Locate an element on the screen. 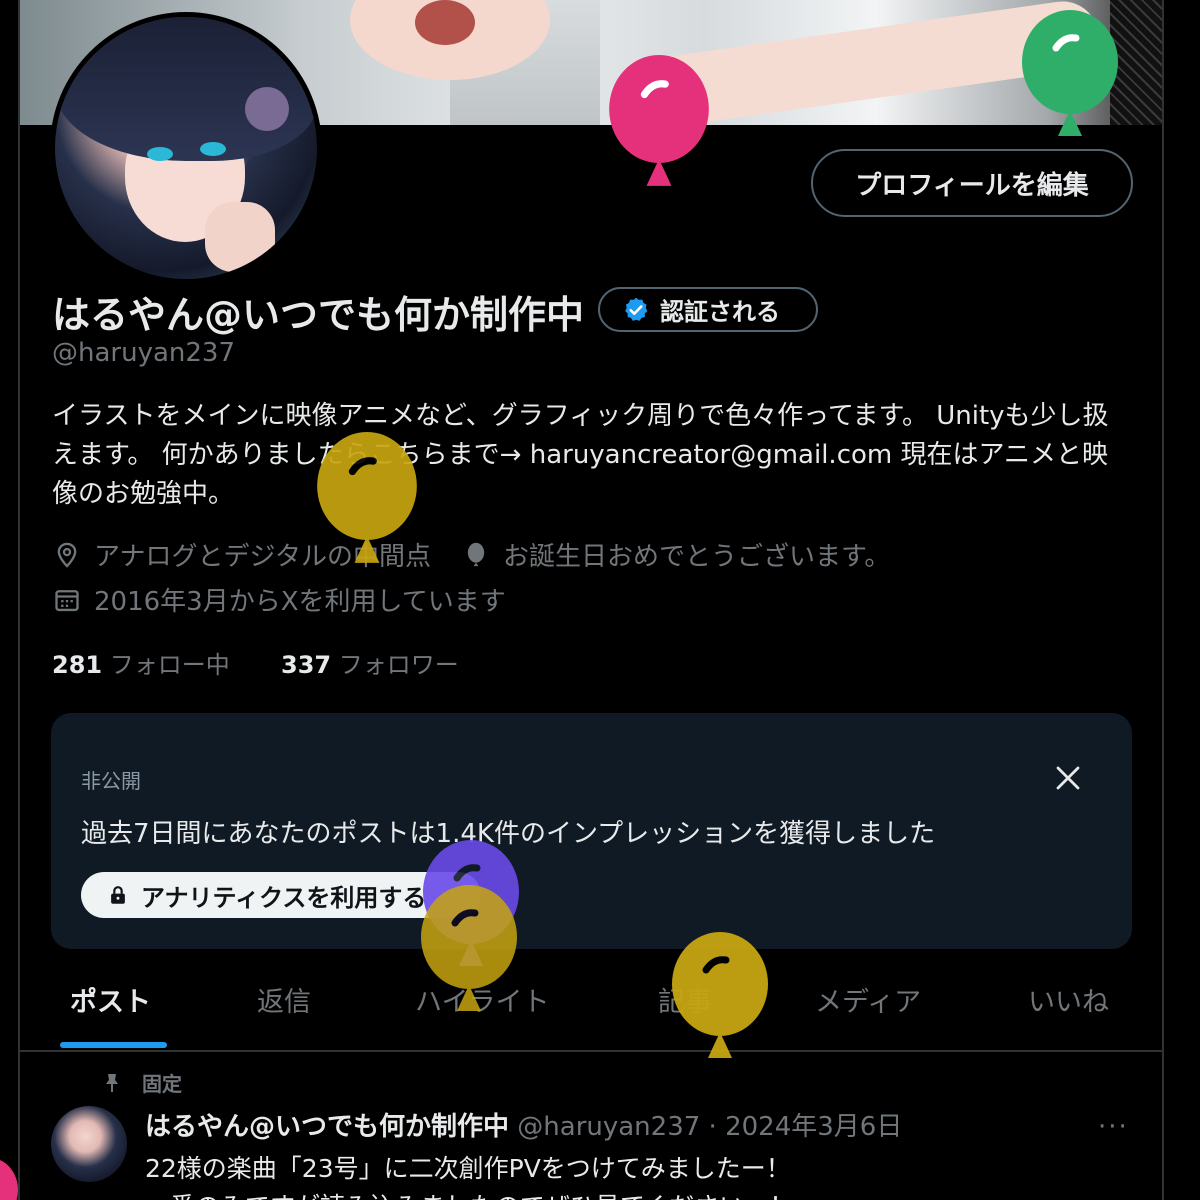 The image size is (1200, 1200). profile-handle: @haruyan237 is located at coordinates (144, 353).